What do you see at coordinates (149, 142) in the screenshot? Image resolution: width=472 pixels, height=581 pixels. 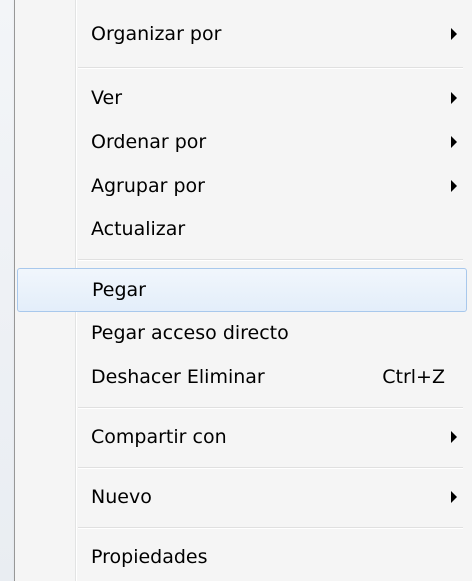 I see `menu-item-label: Ordenar por` at bounding box center [149, 142].